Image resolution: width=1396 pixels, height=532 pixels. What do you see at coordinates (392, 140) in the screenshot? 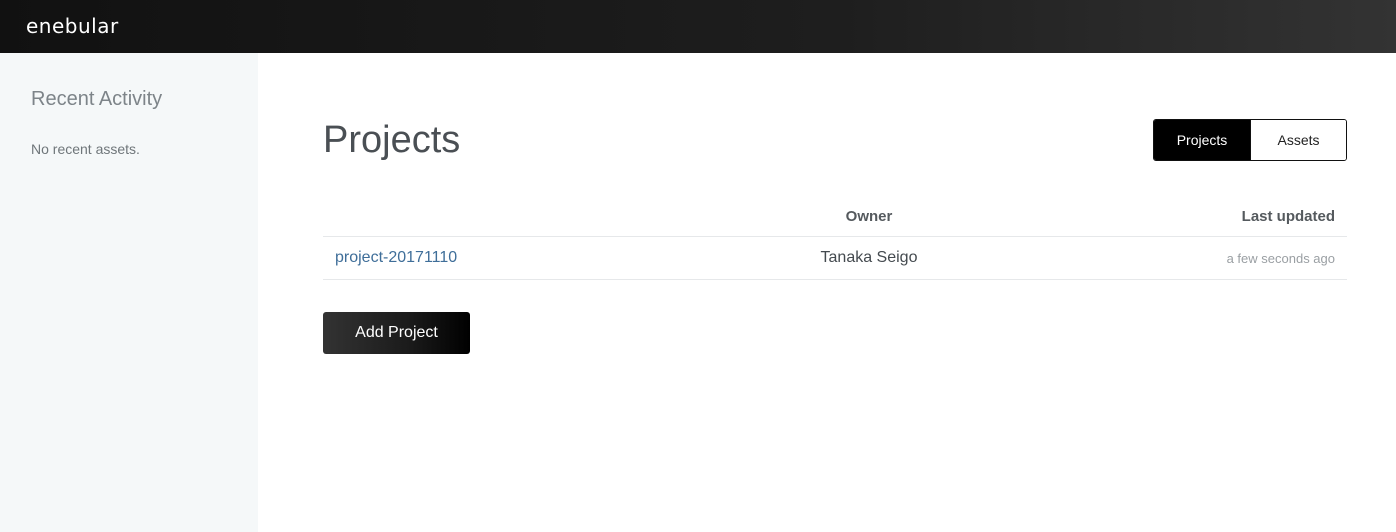
I see `page-title: Projects` at bounding box center [392, 140].